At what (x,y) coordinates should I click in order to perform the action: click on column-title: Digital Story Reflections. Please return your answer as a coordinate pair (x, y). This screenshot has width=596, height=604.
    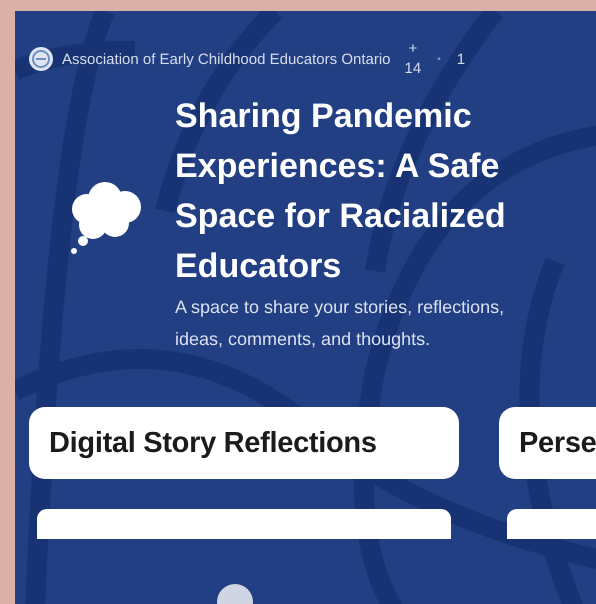
    Looking at the image, I should click on (244, 443).